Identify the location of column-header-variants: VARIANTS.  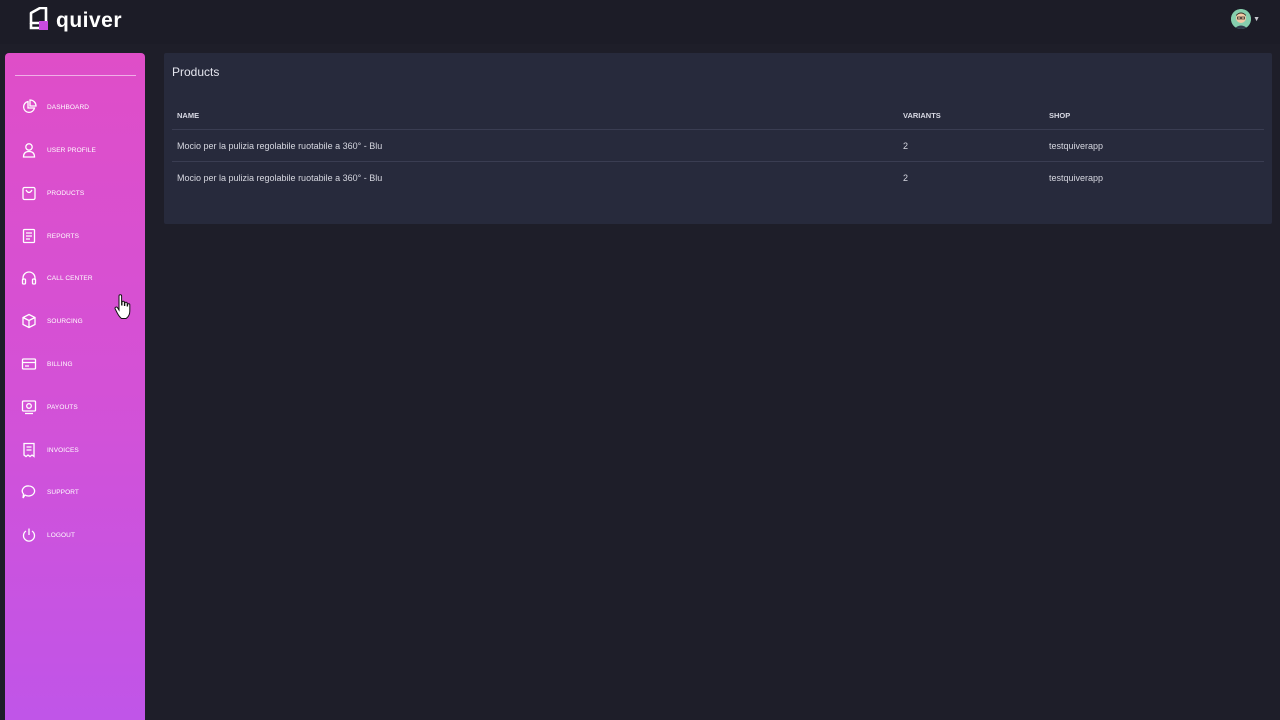
(922, 111).